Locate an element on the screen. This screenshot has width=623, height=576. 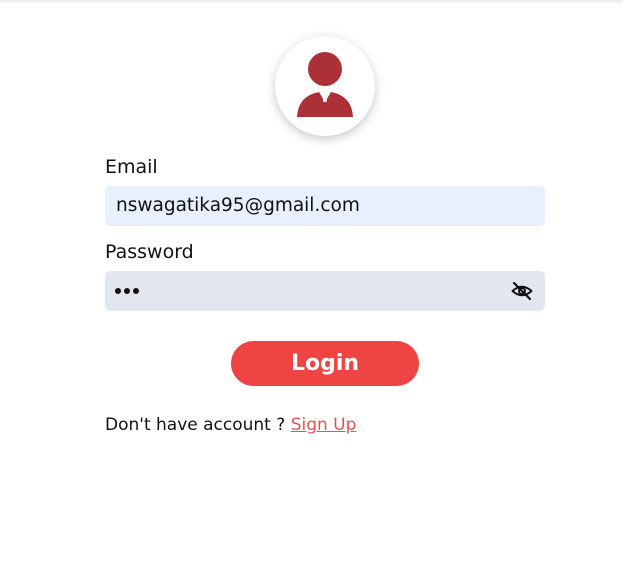
password-field is located at coordinates (325, 291).